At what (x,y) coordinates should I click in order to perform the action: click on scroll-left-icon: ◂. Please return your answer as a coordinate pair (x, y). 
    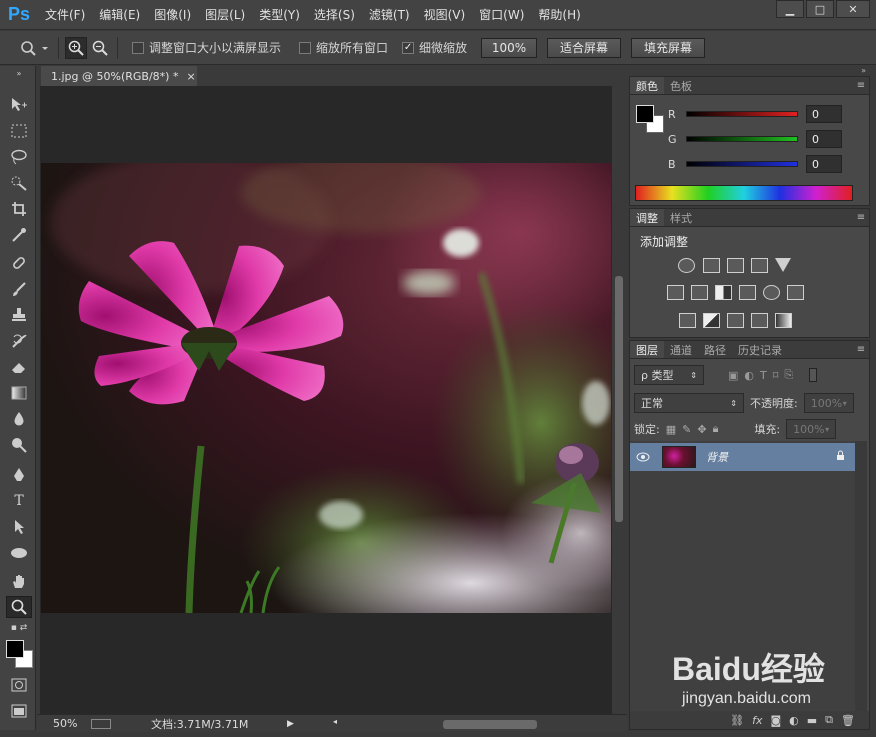
    Looking at the image, I should click on (335, 721).